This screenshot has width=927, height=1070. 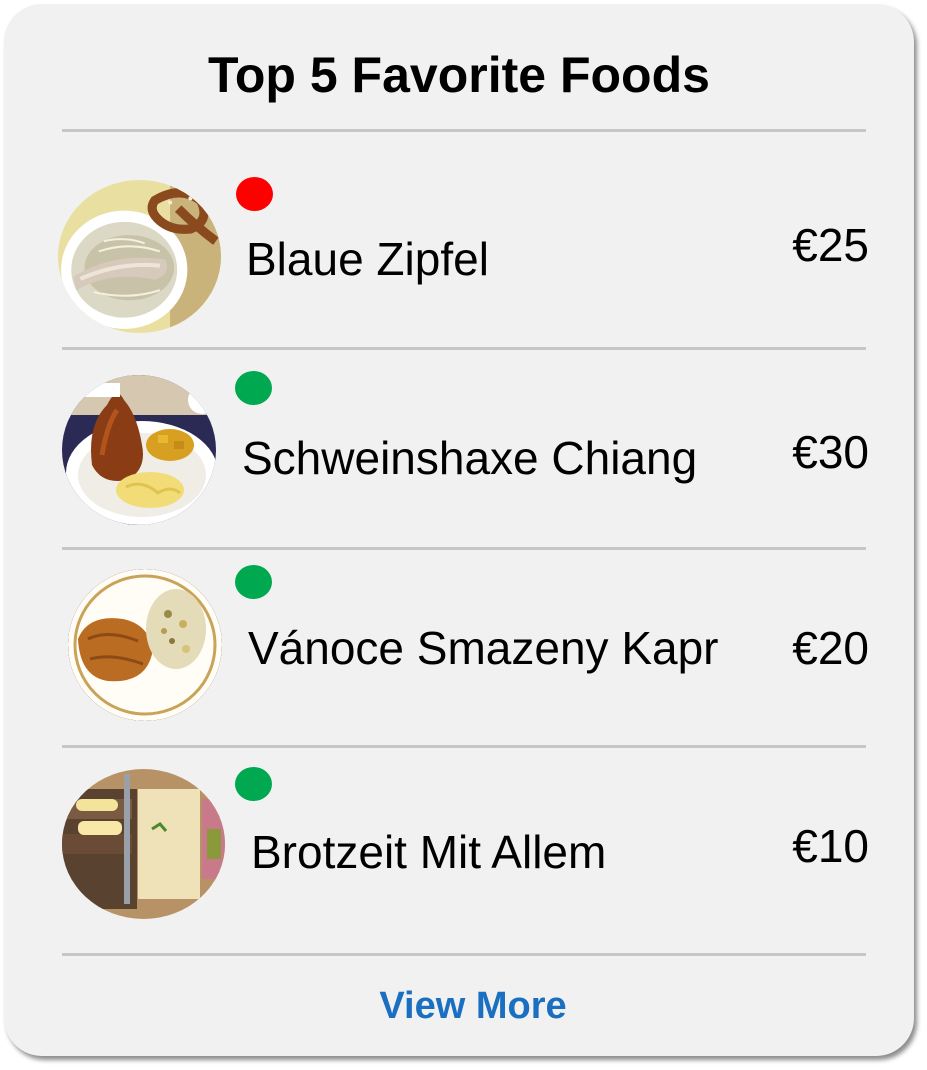 What do you see at coordinates (139, 450) in the screenshot?
I see `pork-knuckle-plate-image` at bounding box center [139, 450].